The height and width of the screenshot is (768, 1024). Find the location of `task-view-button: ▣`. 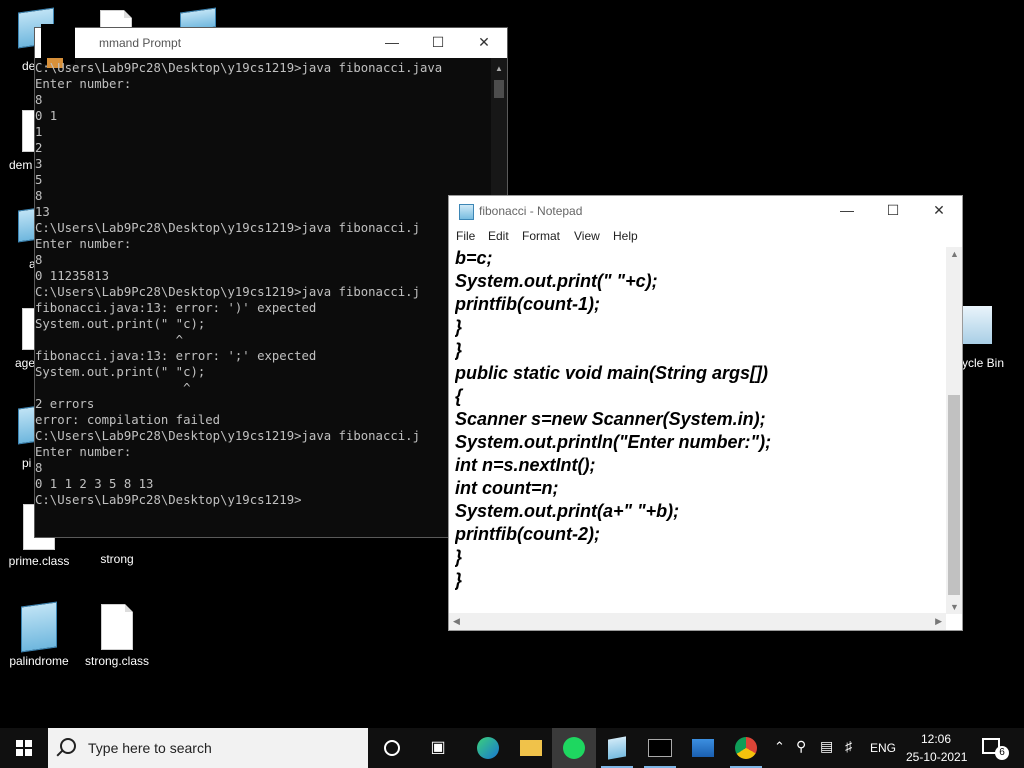

task-view-button: ▣ is located at coordinates (438, 748).